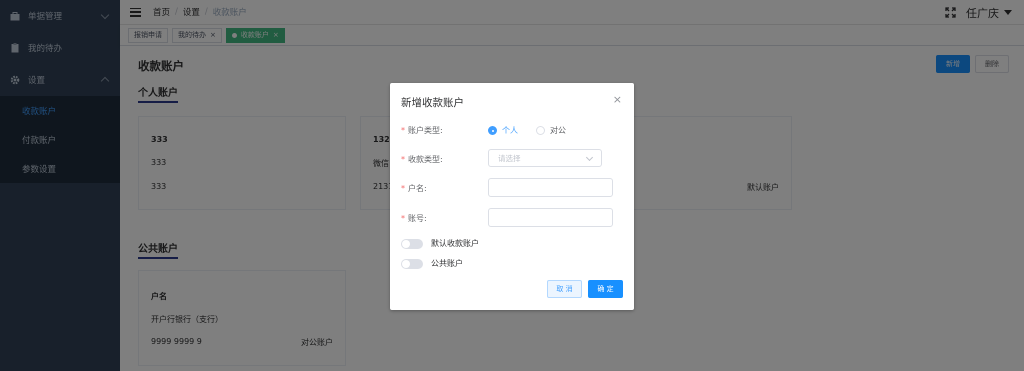 The height and width of the screenshot is (371, 1024). I want to click on default-account-row: 默认收款账户, so click(440, 243).